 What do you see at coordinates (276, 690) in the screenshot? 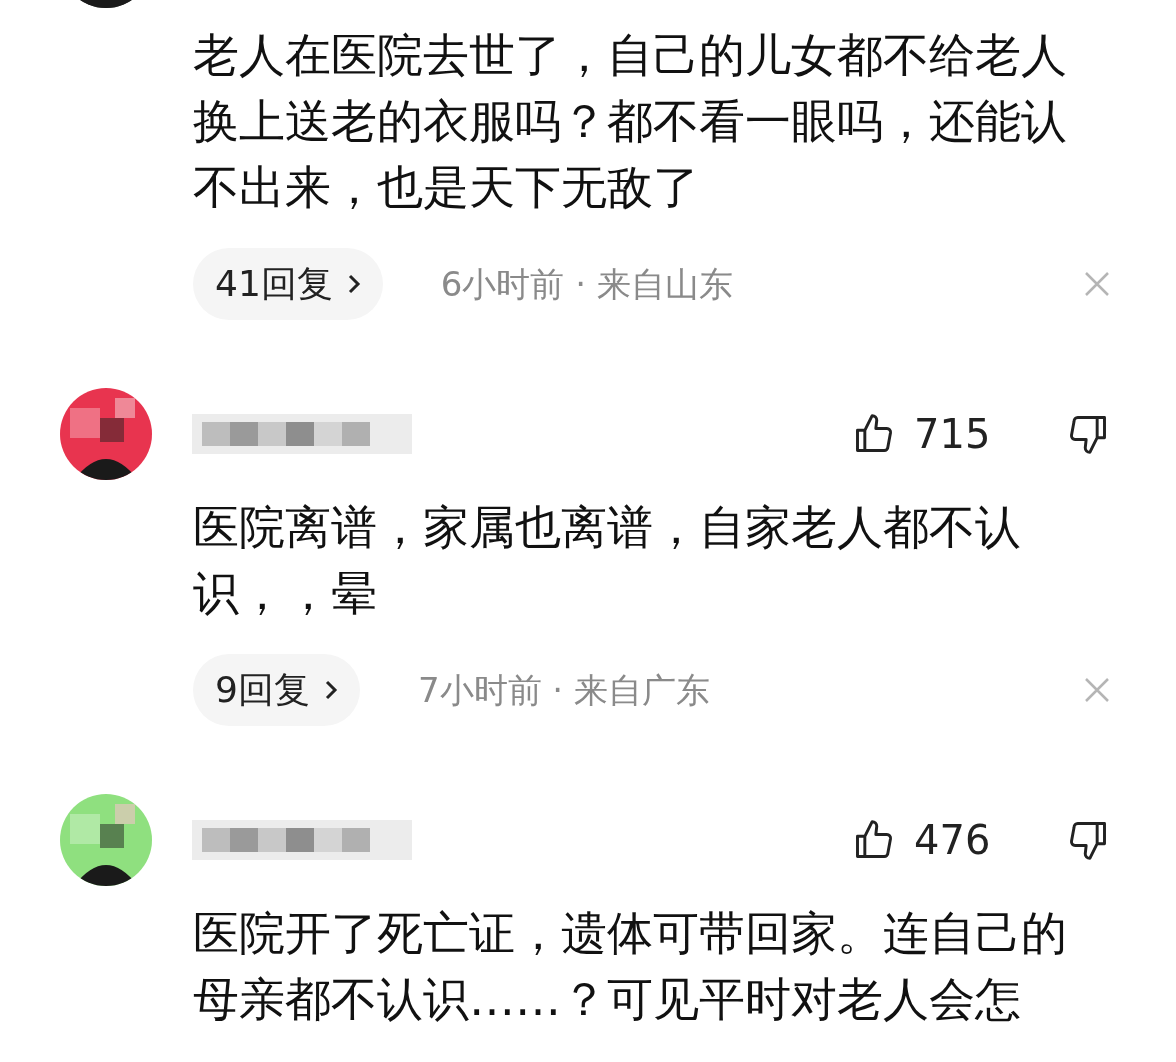
I see `replies-button: 9回复` at bounding box center [276, 690].